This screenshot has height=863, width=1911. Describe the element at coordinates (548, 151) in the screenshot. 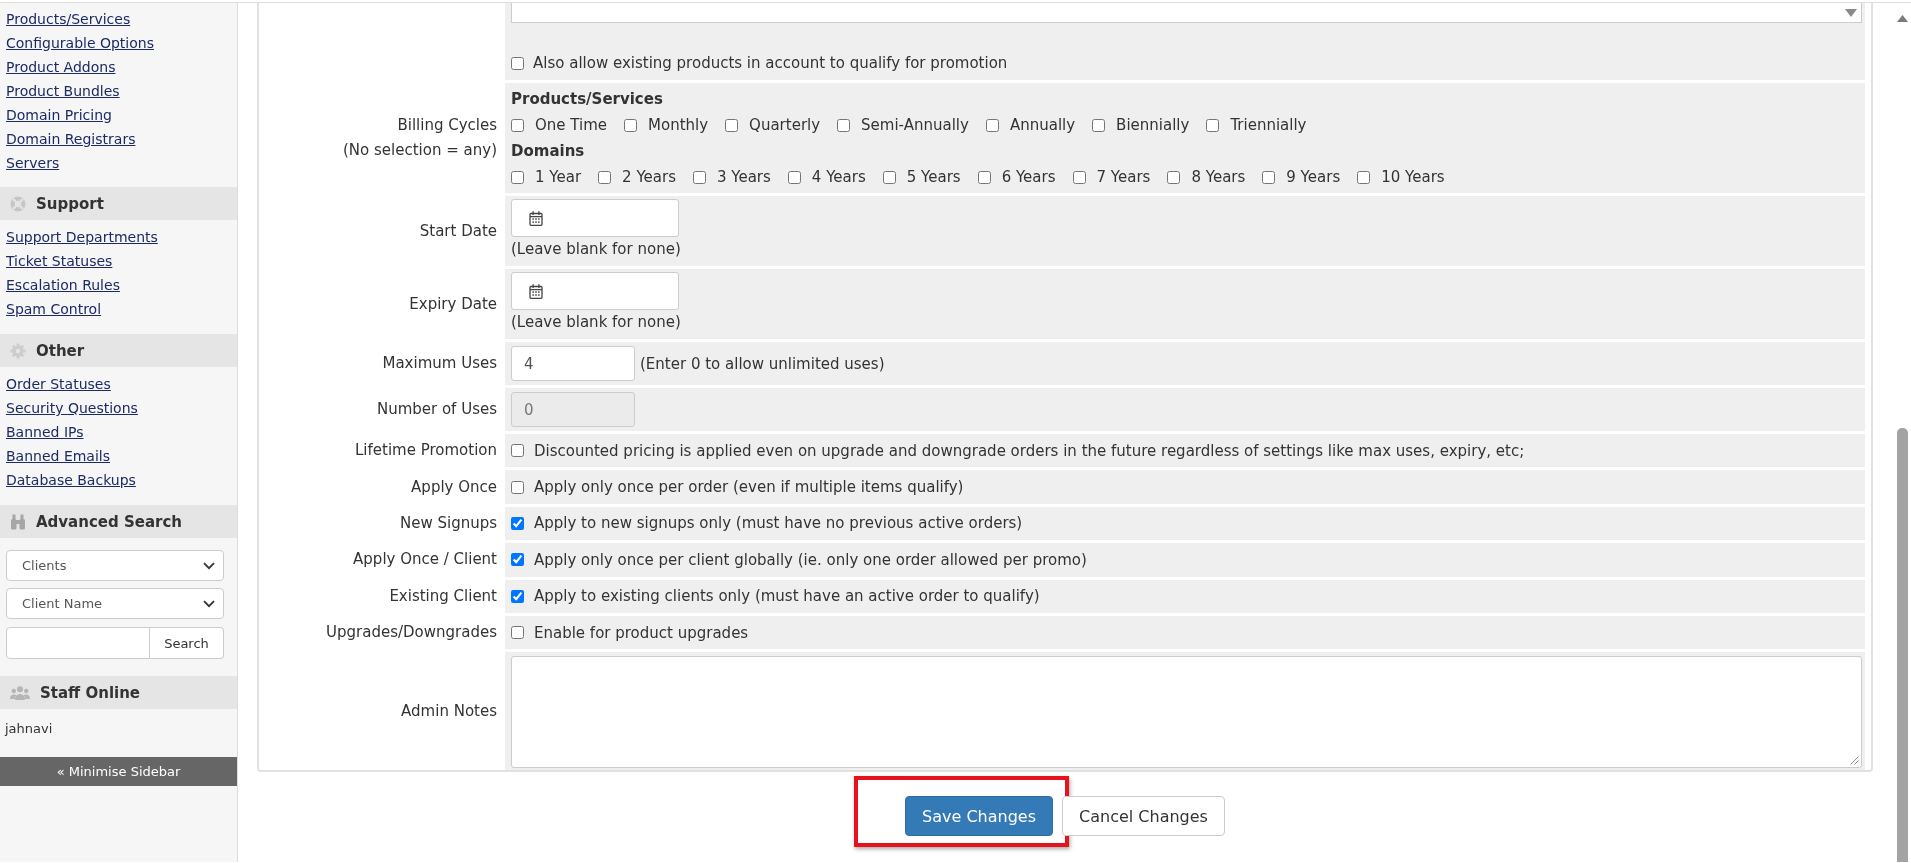

I see `group-heading: Domains` at that location.